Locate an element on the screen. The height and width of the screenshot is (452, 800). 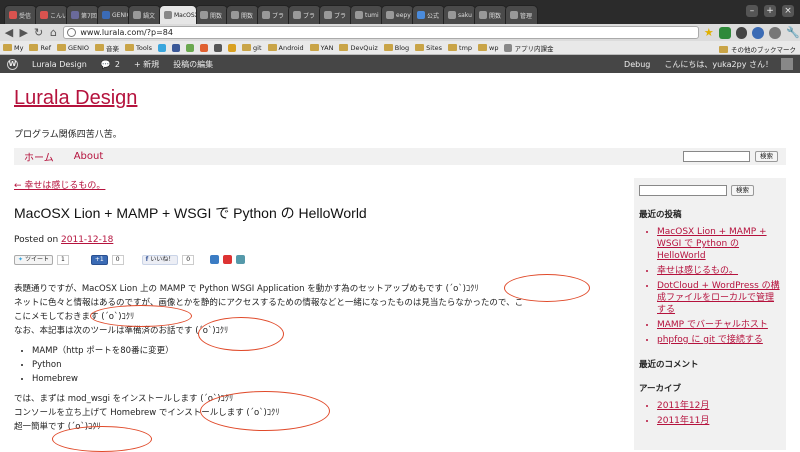
wrench-icon: 🔧 is located at coordinates (793, 32).